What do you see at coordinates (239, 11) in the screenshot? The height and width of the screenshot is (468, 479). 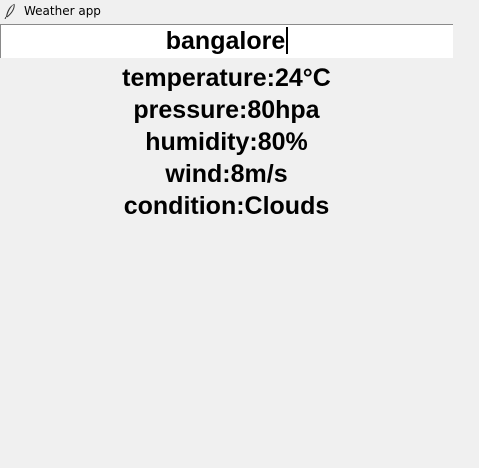 I see `title-bar: Weather app` at bounding box center [239, 11].